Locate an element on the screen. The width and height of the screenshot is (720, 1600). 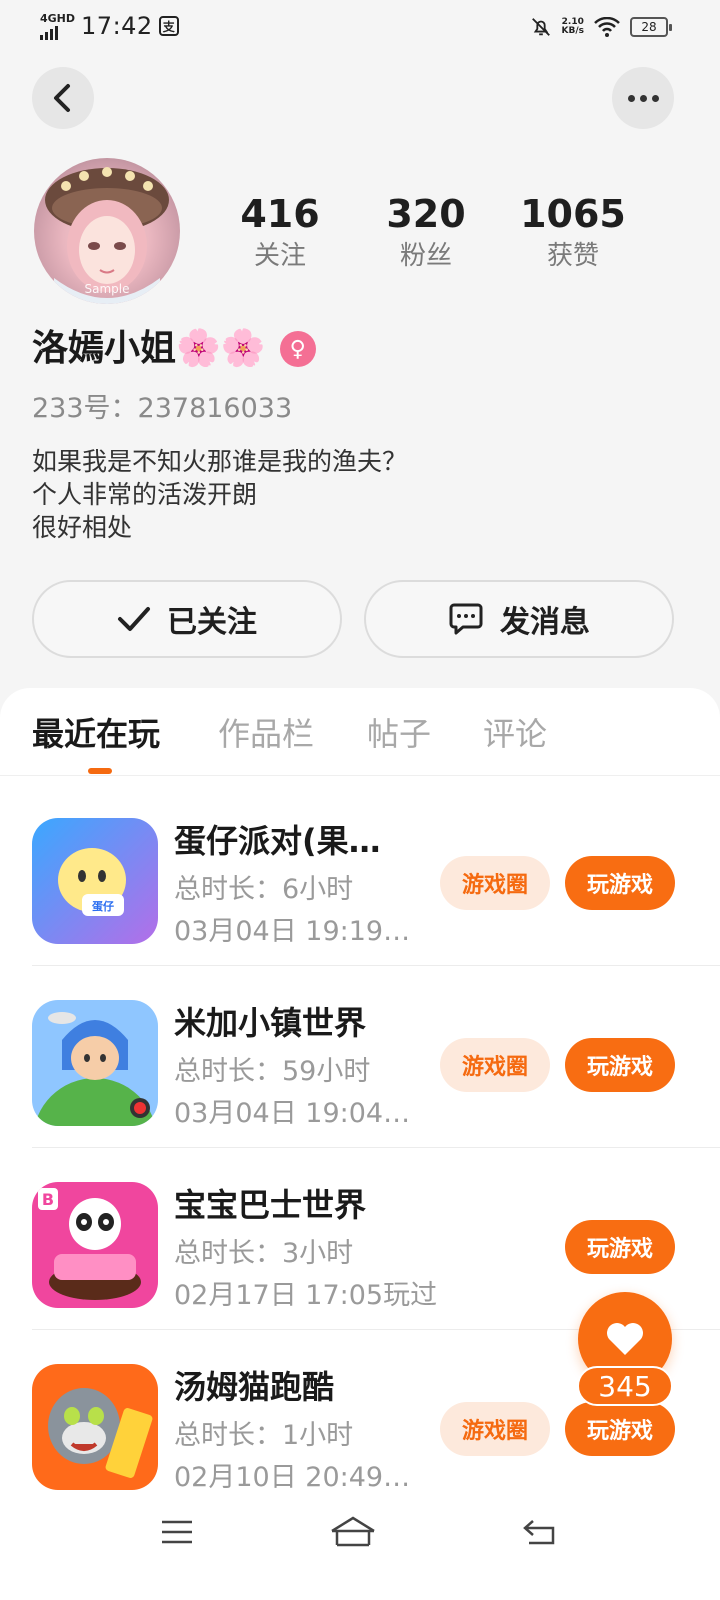
stat-following: 416 关注 is located at coordinates (280, 233).